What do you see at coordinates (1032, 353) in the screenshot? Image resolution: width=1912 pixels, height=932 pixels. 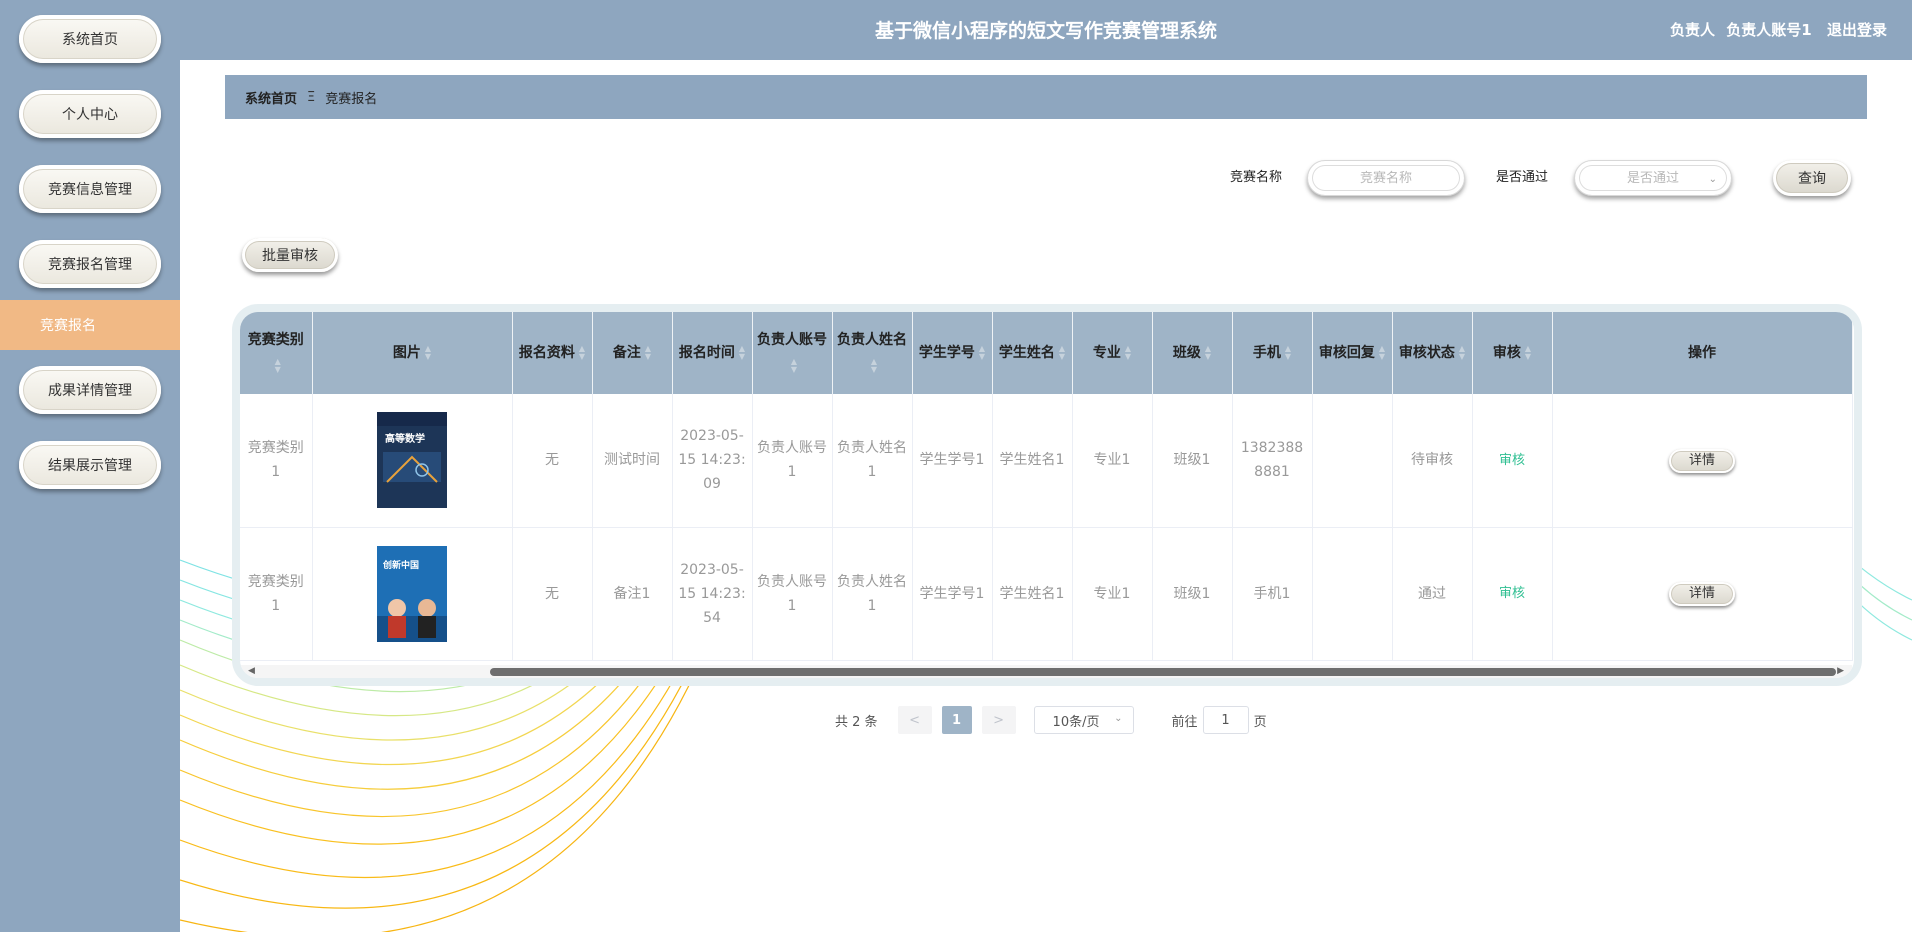 I see `column-header: 学生姓名 ▲ ▼` at bounding box center [1032, 353].